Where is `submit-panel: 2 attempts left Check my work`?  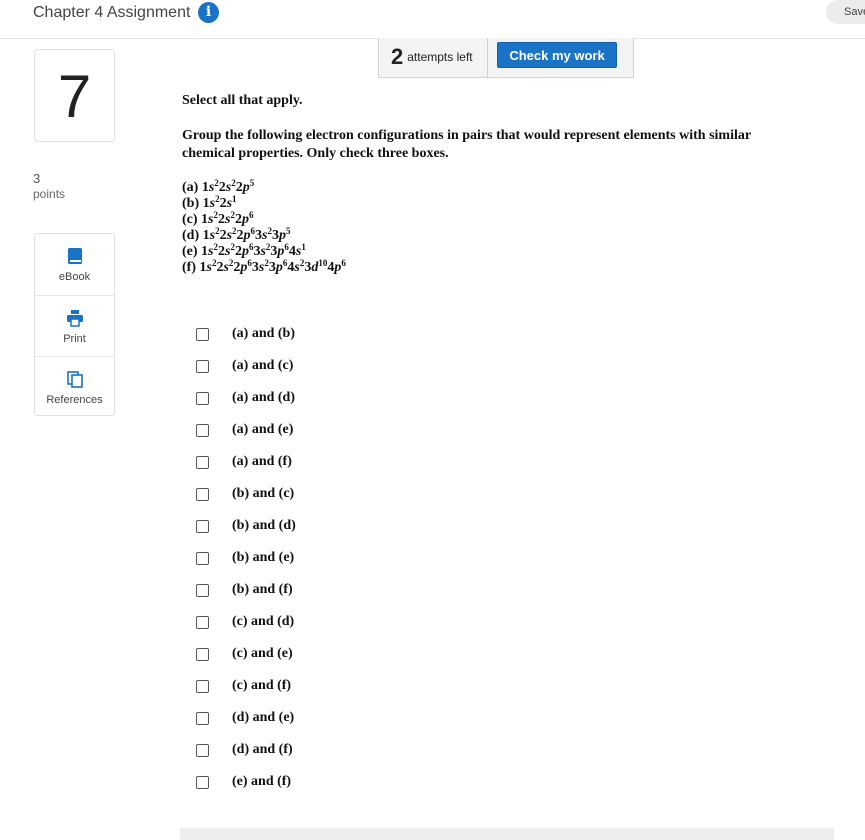 submit-panel: 2 attempts left Check my work is located at coordinates (506, 58).